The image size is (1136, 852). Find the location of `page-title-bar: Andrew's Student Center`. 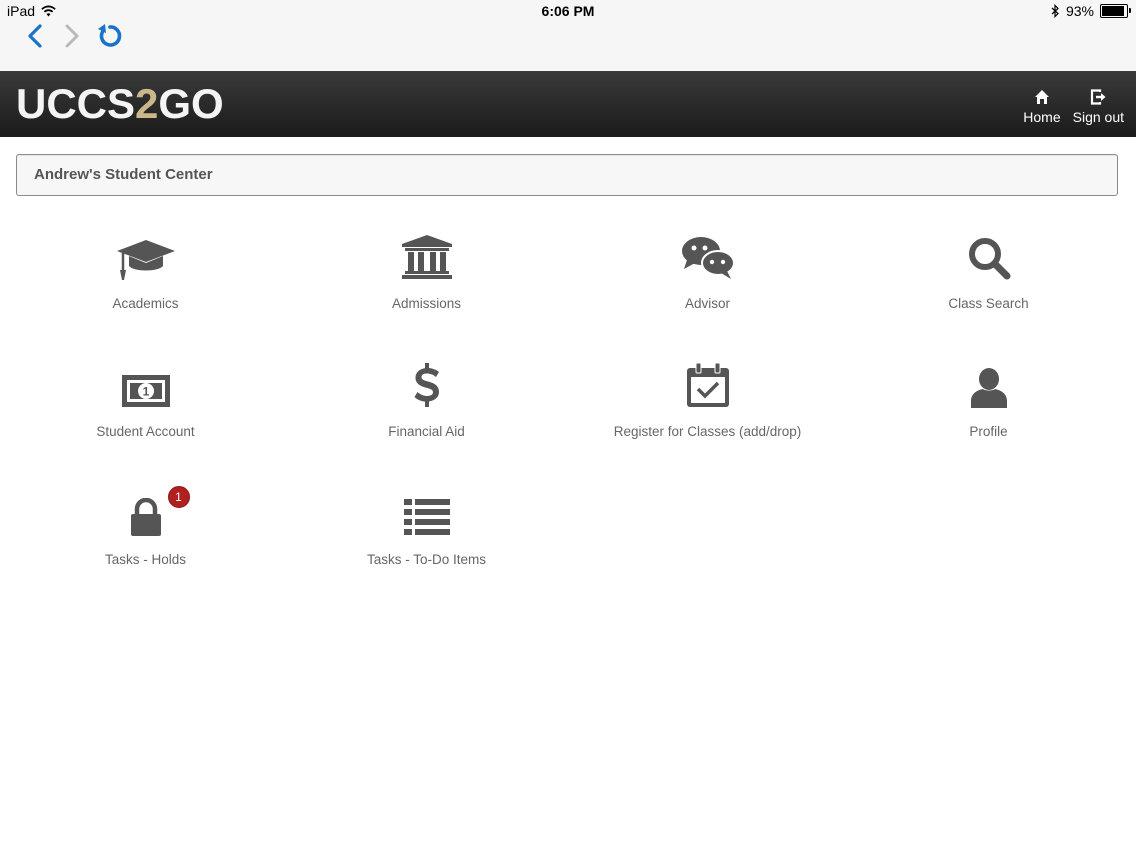

page-title-bar: Andrew's Student Center is located at coordinates (567, 175).